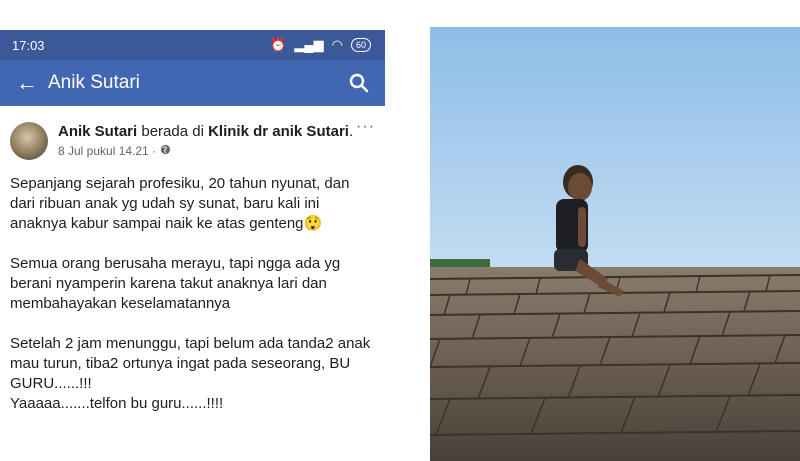  I want to click on page-title: Anik Sutari, so click(94, 82).